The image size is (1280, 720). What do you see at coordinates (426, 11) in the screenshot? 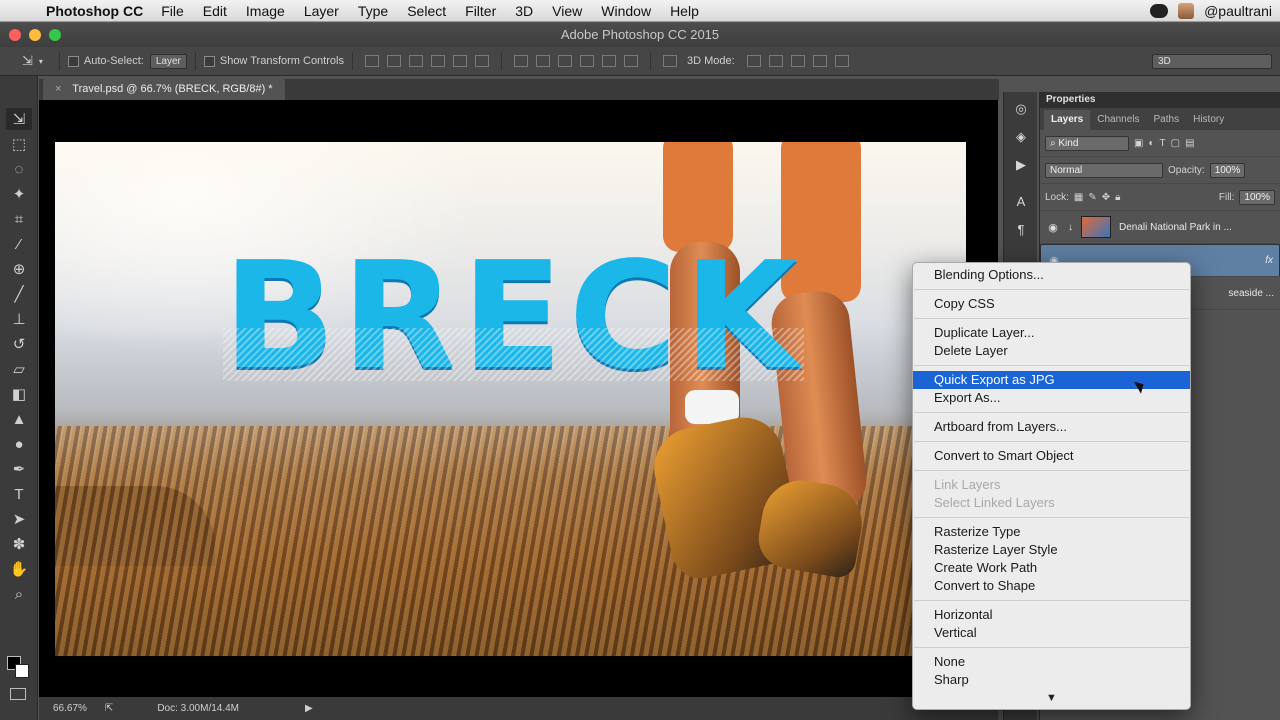
I see `menu-select: Select` at bounding box center [426, 11].